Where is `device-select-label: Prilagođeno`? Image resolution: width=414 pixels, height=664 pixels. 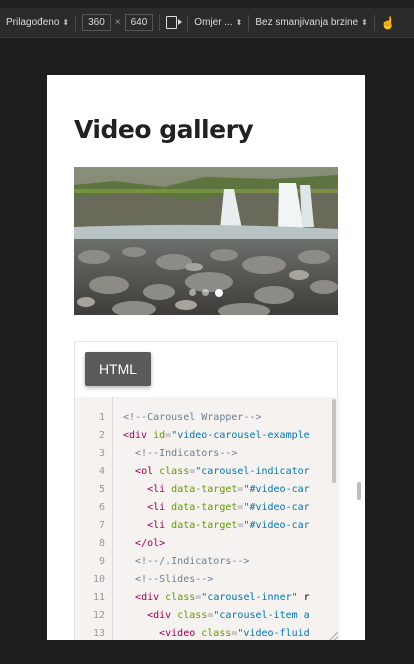 device-select-label: Prilagođeno is located at coordinates (33, 22).